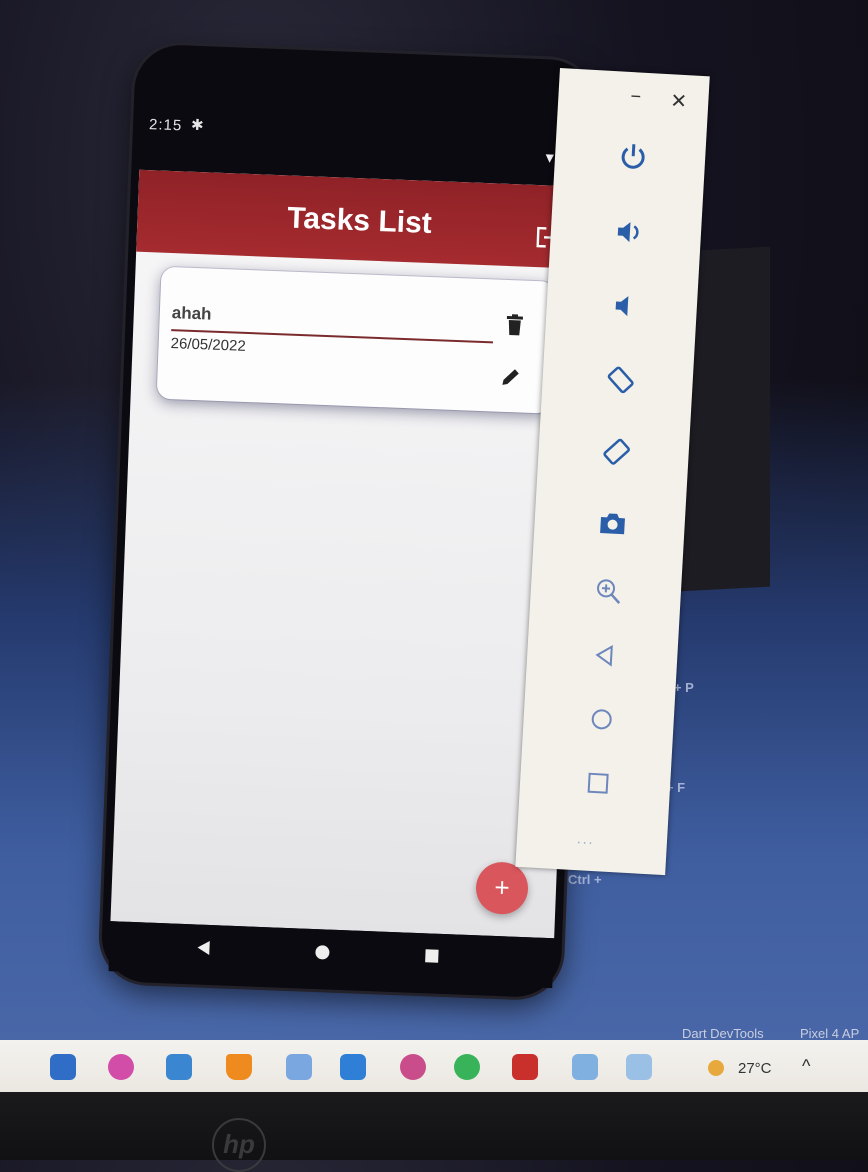  I want to click on square-overview-icon, so click(598, 783).